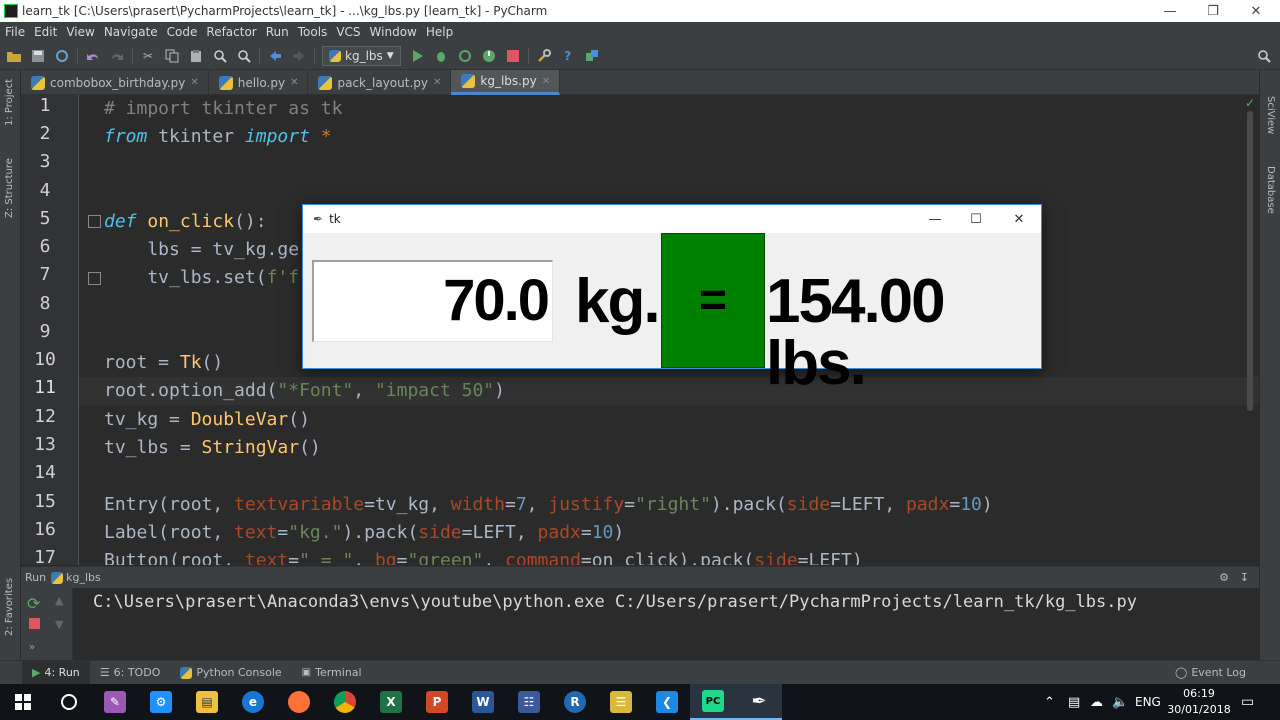 This screenshot has height=720, width=1280. Describe the element at coordinates (1213, 11) in the screenshot. I see `maximize-button: ❐` at that location.